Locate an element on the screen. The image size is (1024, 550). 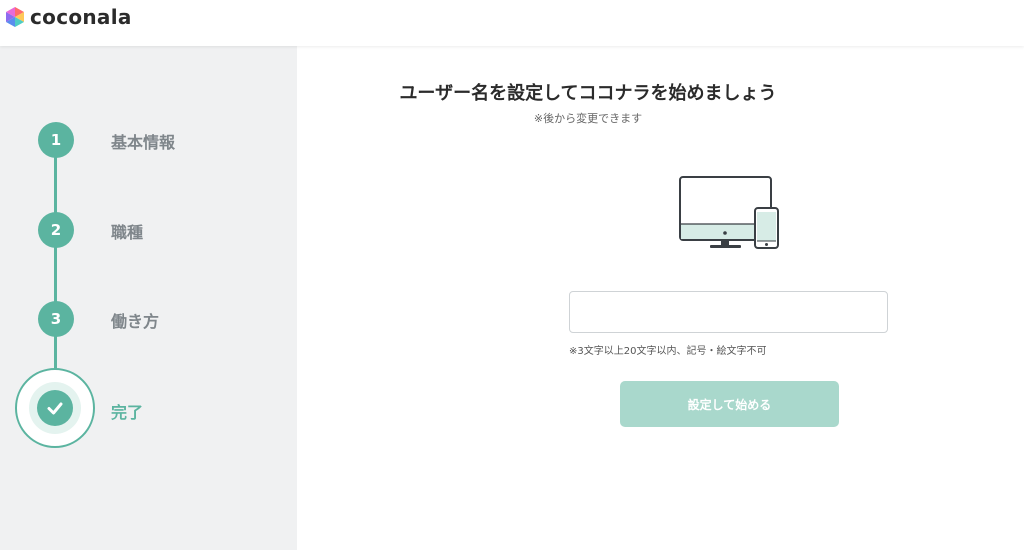
step-number-badge: 2 is located at coordinates (56, 230).